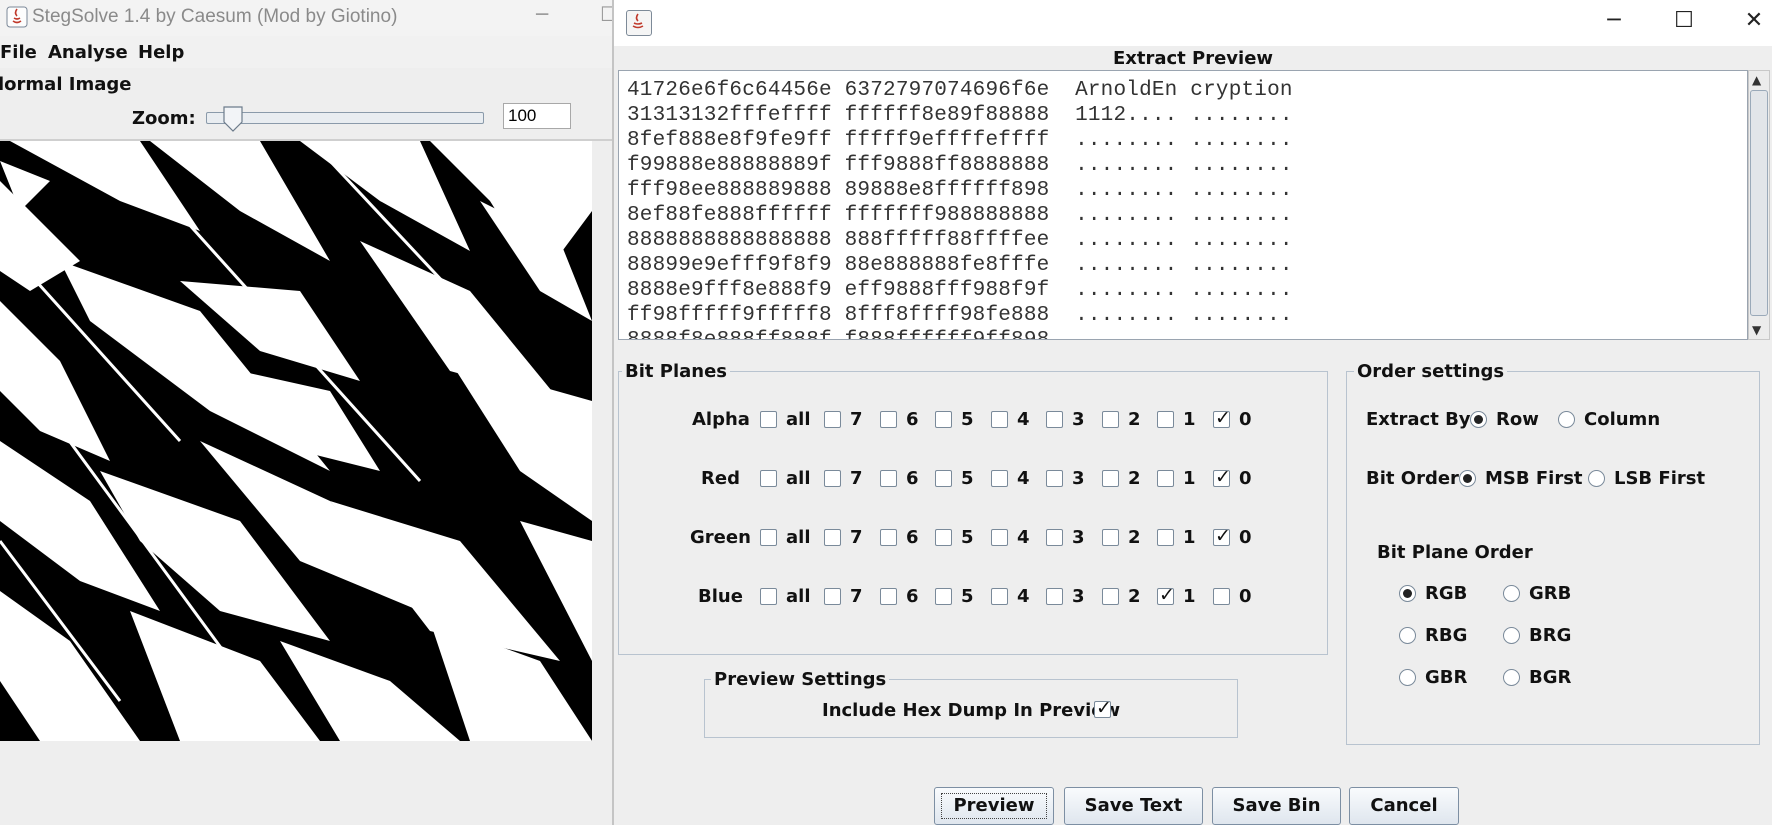 Image resolution: width=1772 pixels, height=825 pixels. I want to click on bit-order-label: Bit Order, so click(1412, 478).